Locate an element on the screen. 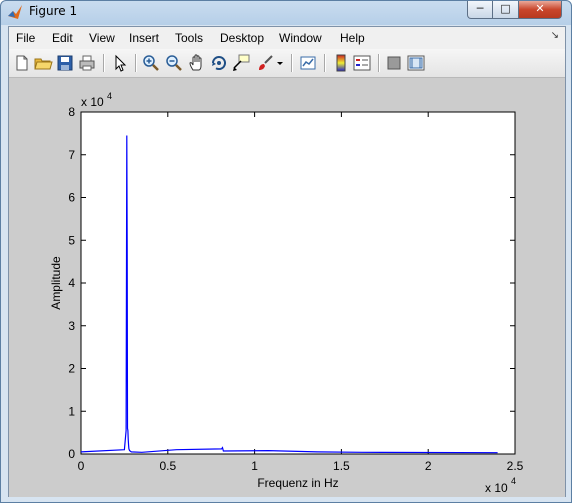 The height and width of the screenshot is (503, 572). x-tick-label: 1 is located at coordinates (254, 466).